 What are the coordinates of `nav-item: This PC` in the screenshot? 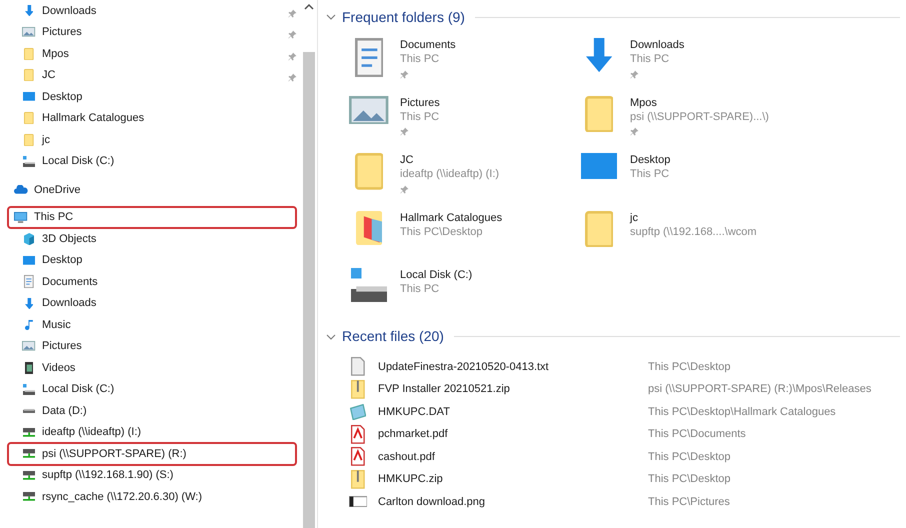 It's located at (54, 217).